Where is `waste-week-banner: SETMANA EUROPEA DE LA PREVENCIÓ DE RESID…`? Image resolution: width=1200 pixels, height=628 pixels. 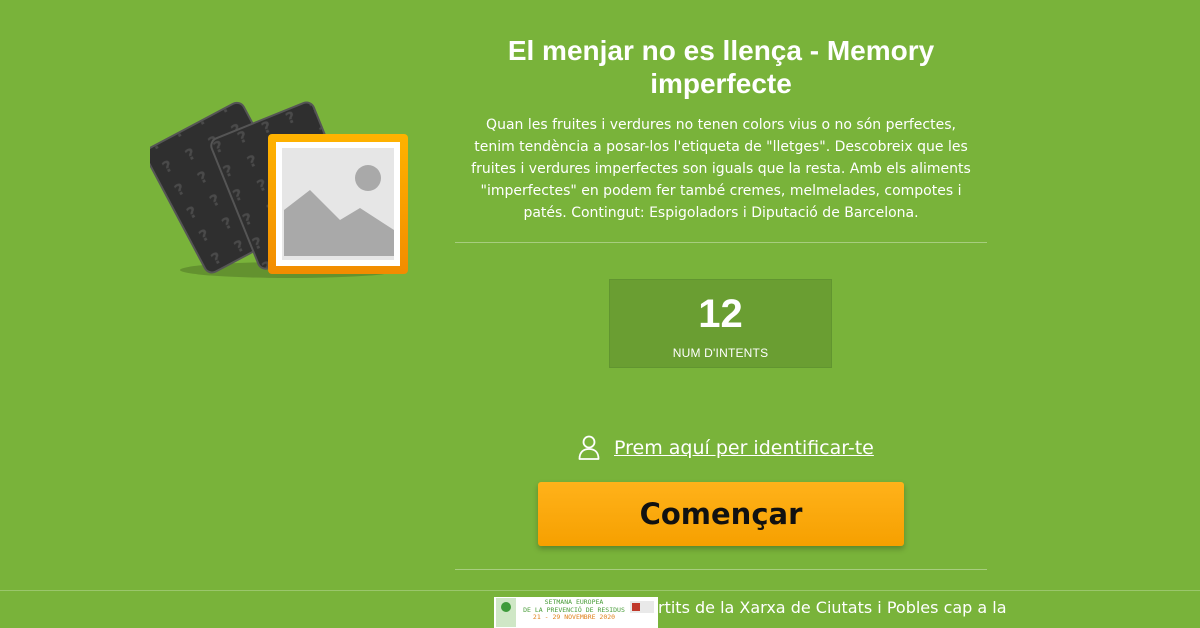
waste-week-banner: SETMANA EUROPEA DE LA PREVENCIÓ DE RESID… is located at coordinates (576, 612).